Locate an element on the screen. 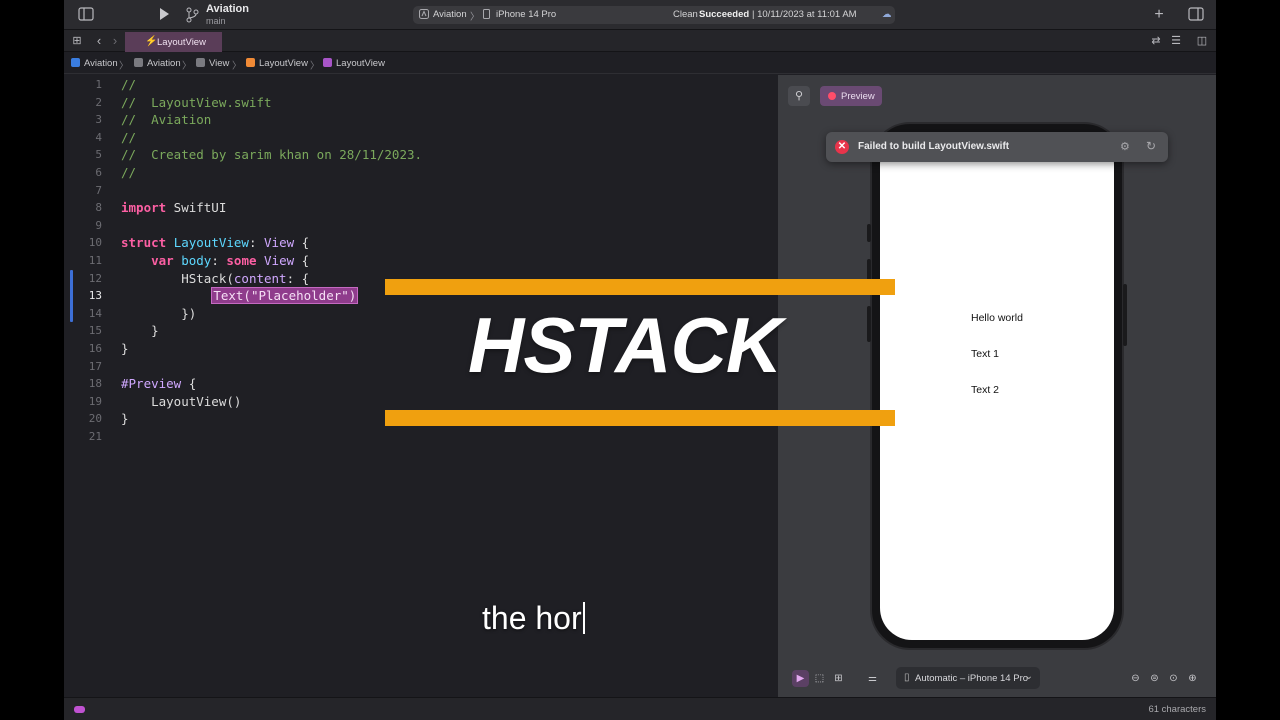 This screenshot has height=720, width=1280. code-line: import SwiftUI is located at coordinates (173, 207).